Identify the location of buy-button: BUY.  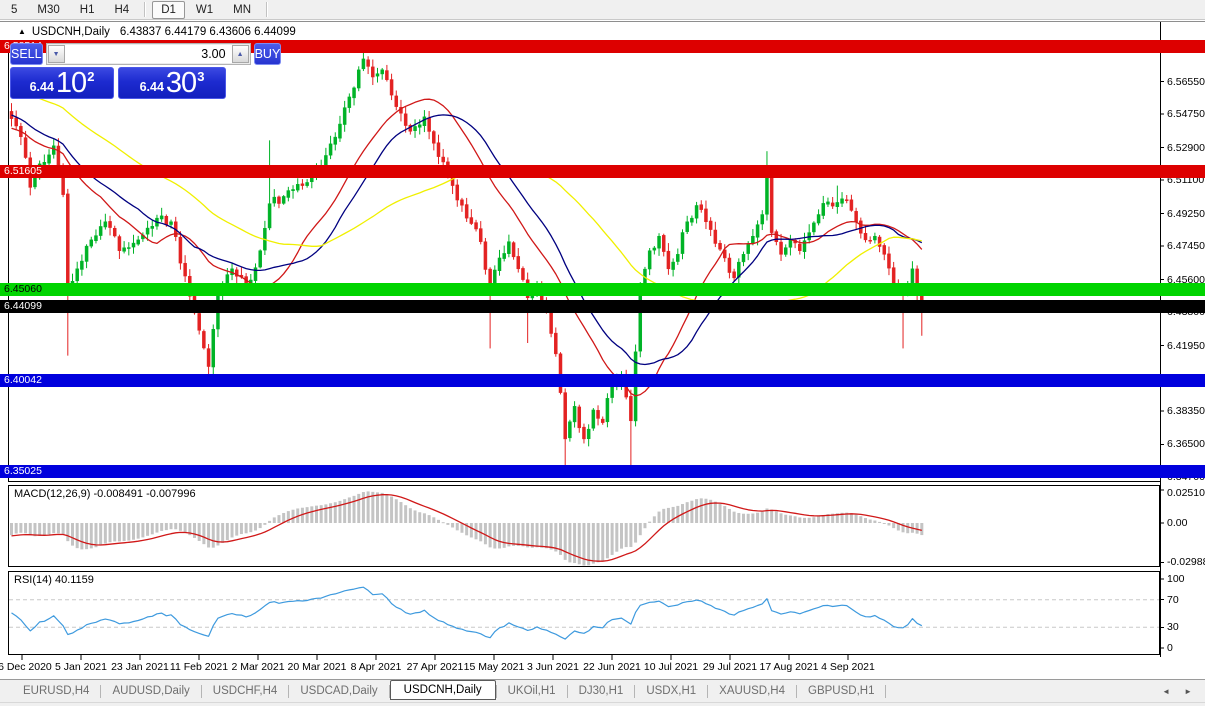
(267, 54).